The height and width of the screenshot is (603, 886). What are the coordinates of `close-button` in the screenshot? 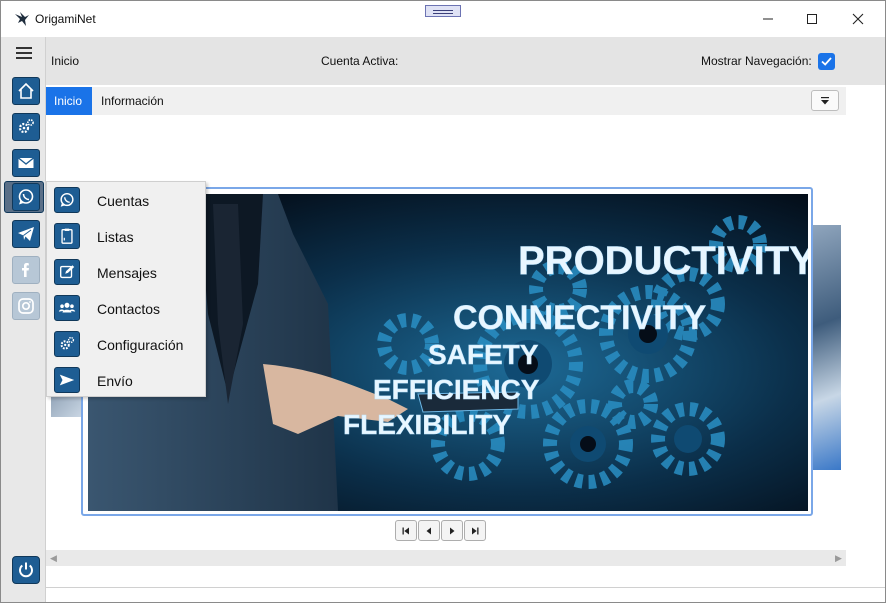 It's located at (858, 19).